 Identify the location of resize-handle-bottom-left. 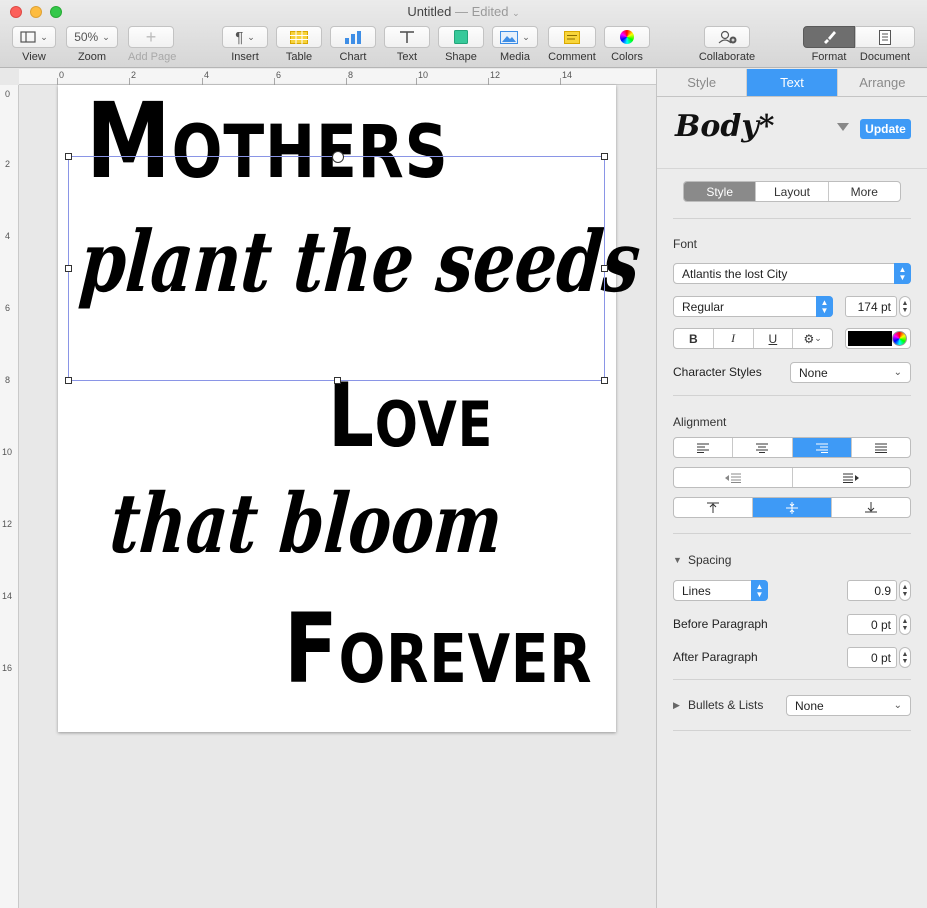
(68, 380).